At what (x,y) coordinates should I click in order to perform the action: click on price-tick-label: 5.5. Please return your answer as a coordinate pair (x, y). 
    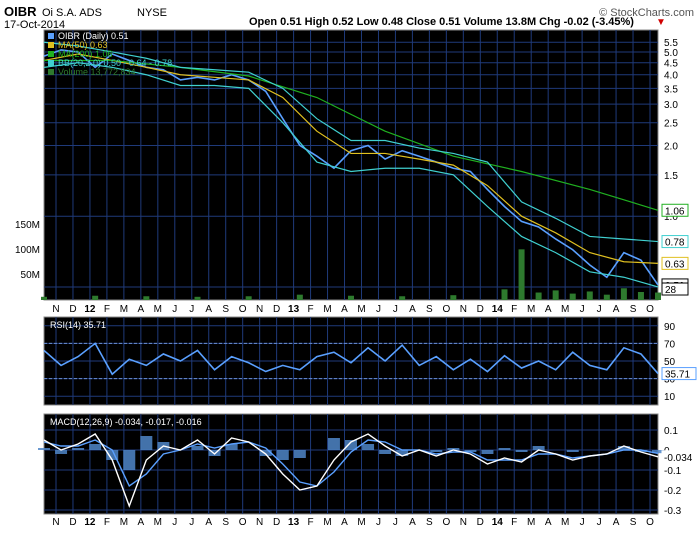
    Looking at the image, I should click on (671, 43).